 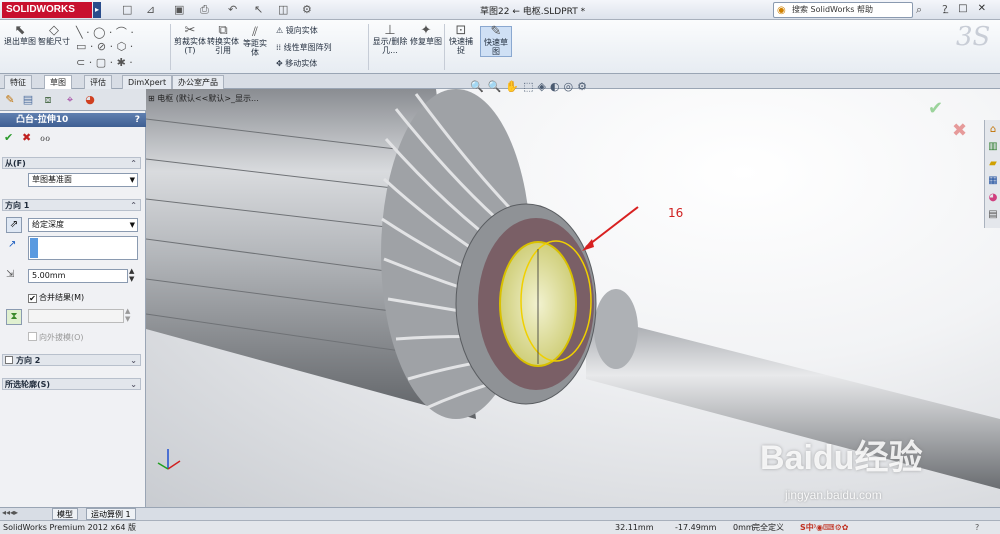 What do you see at coordinates (993, 215) in the screenshot?
I see `custom-properties-icon: ▤` at bounding box center [993, 215].